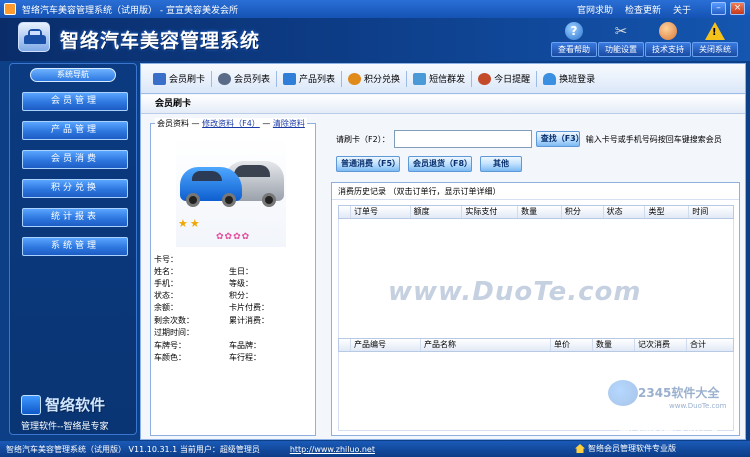  Describe the element at coordinates (437, 212) in the screenshot. I see `col-amount: 额度` at that location.